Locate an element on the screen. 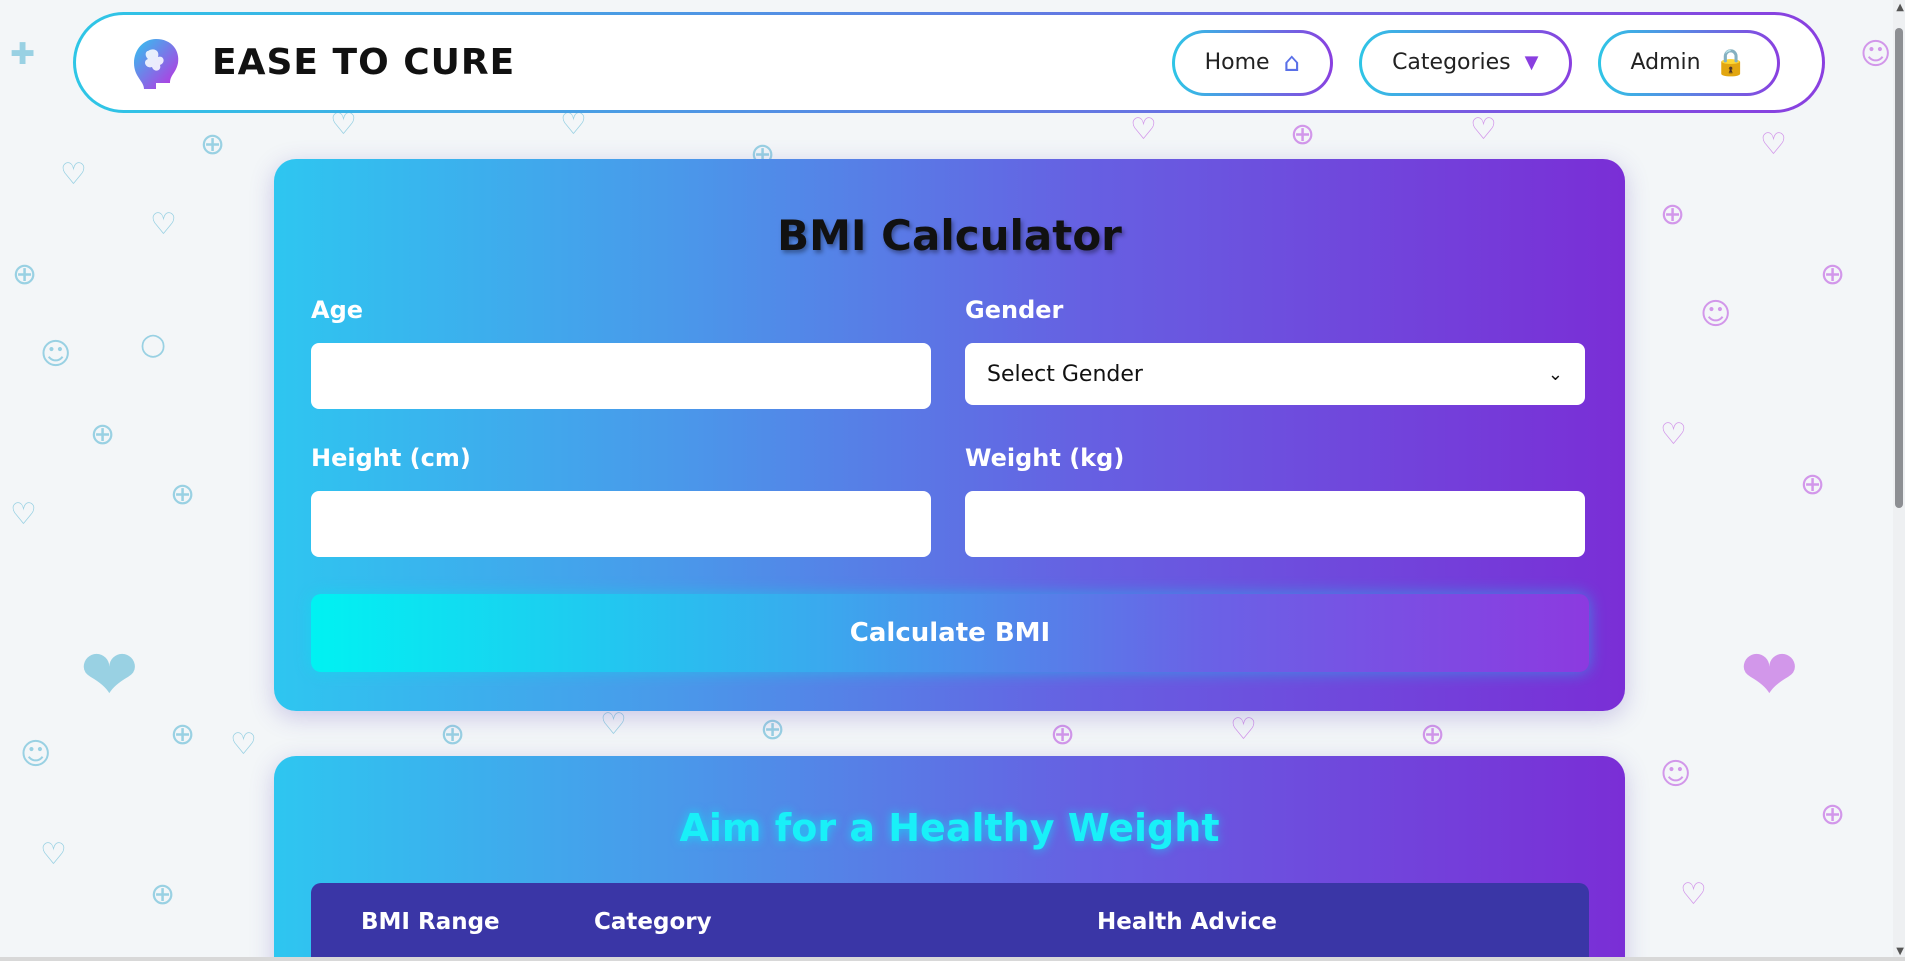  table-header-bmi-range: BMI Range is located at coordinates (430, 922).